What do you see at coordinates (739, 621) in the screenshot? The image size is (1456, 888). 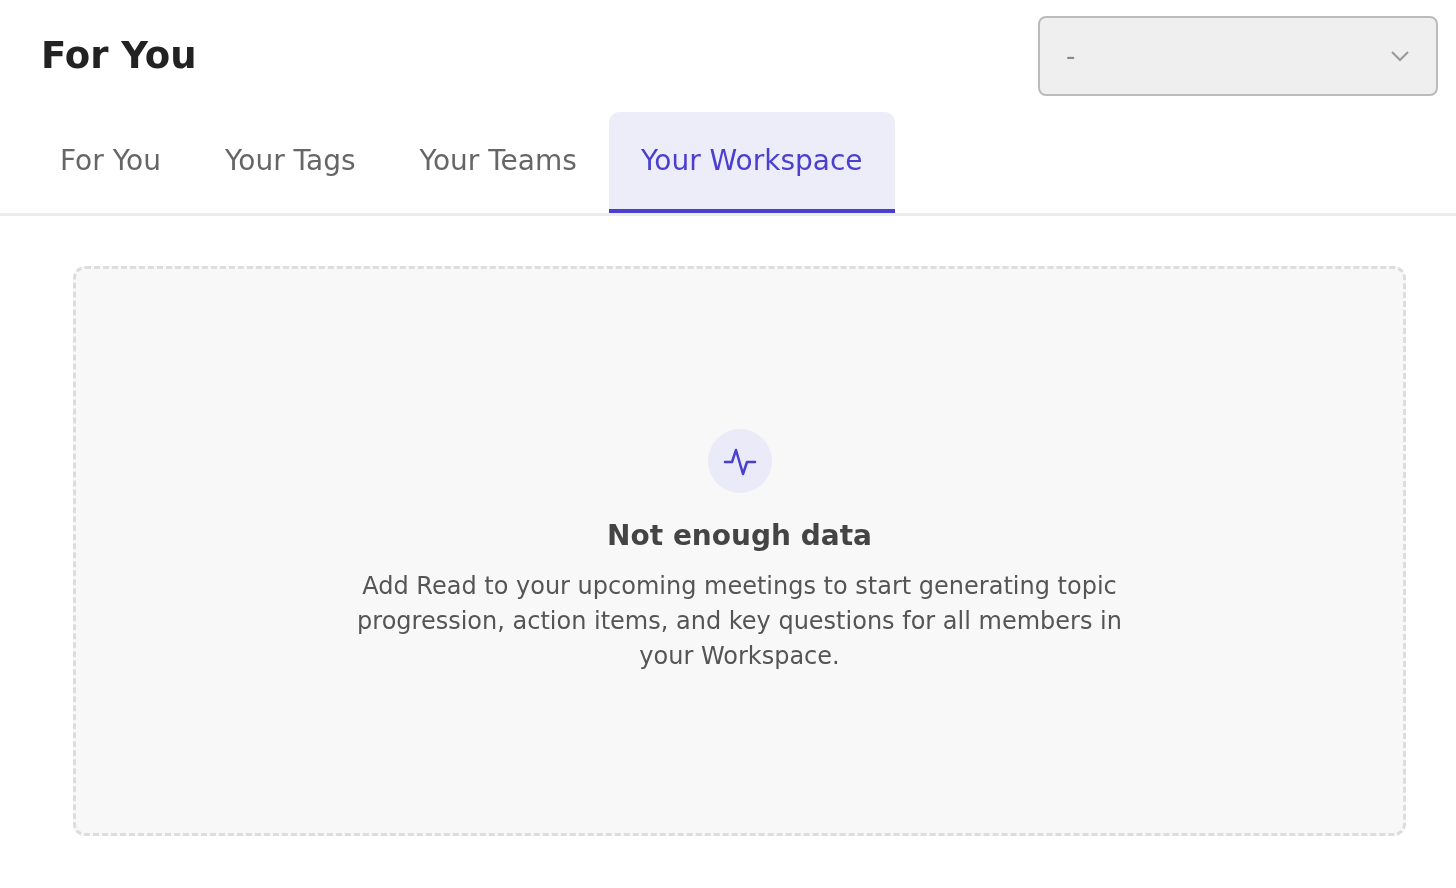 I see `empty-state-message: Add Read to your upcoming meetings to start generating topic progression, action items, and key questions for all members in your Workspace.` at bounding box center [739, 621].